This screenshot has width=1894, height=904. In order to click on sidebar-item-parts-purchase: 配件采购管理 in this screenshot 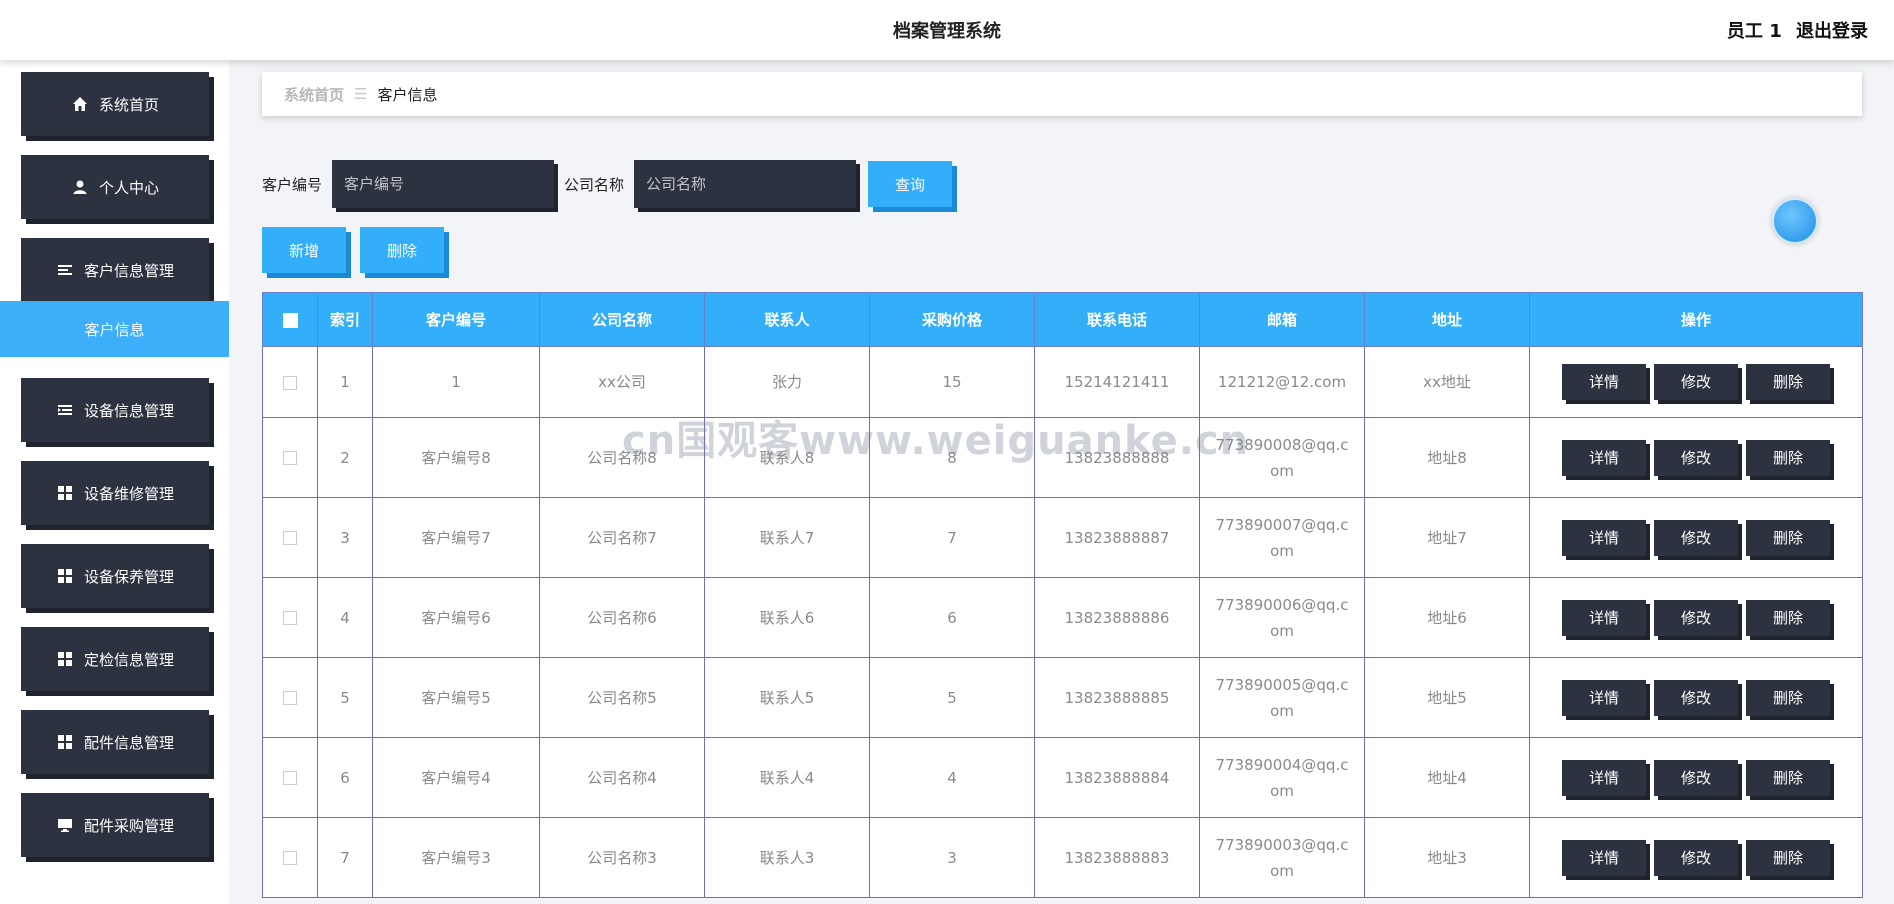, I will do `click(115, 825)`.